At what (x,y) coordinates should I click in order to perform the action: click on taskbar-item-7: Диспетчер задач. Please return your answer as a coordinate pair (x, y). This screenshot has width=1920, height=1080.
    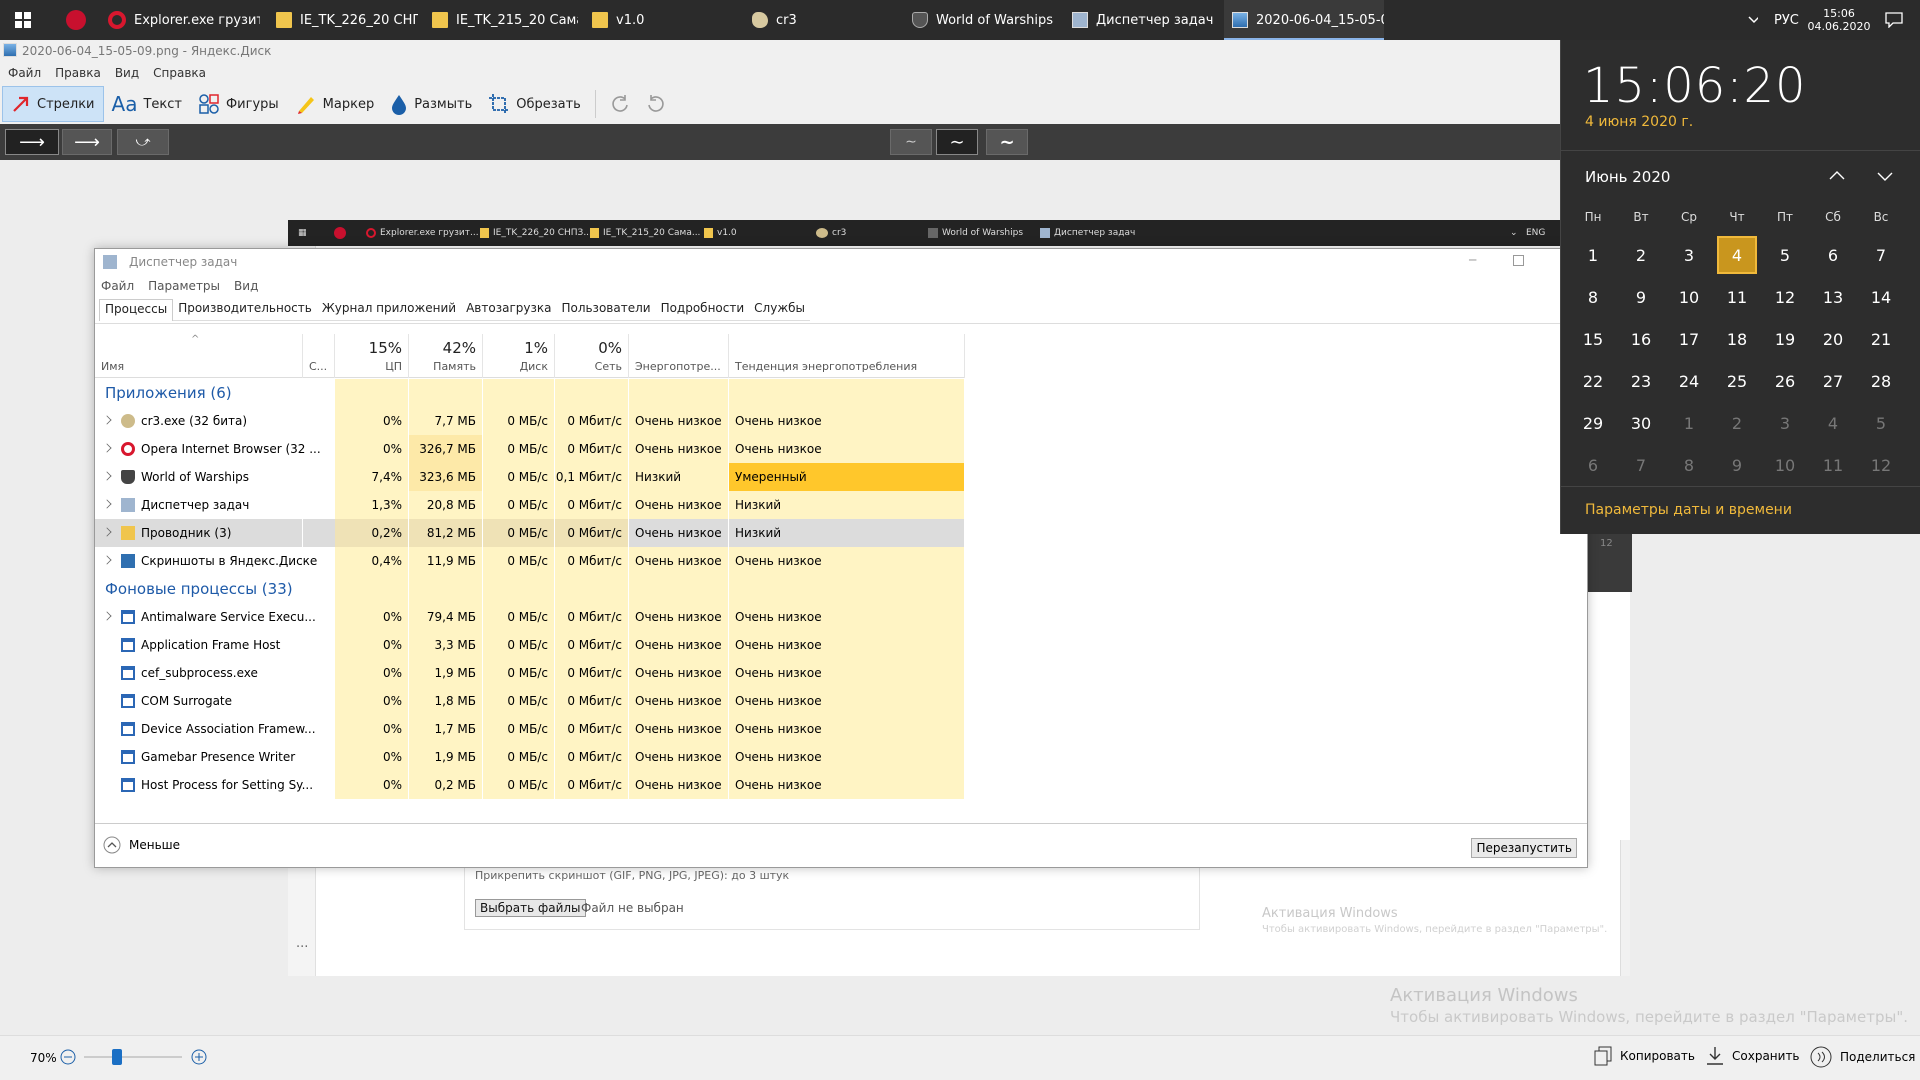
    Looking at the image, I should click on (1139, 20).